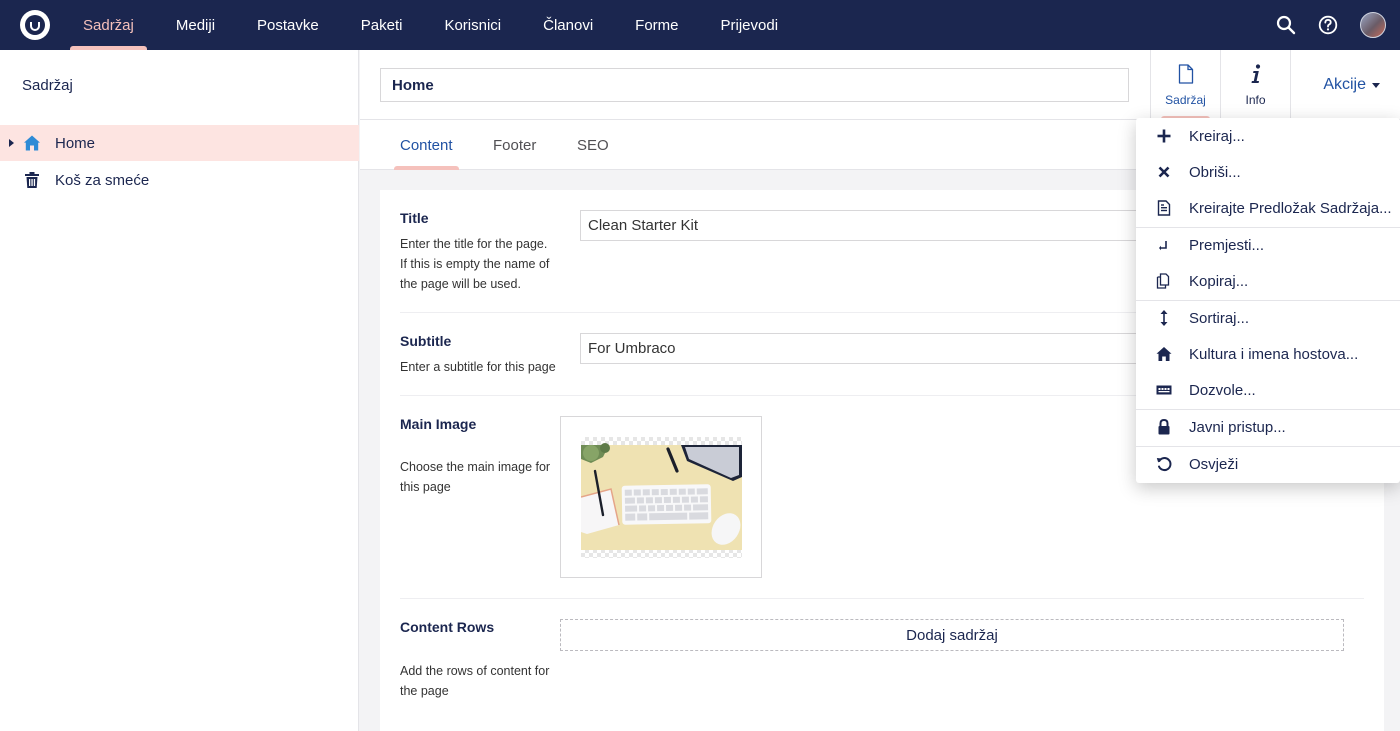  What do you see at coordinates (426, 341) in the screenshot?
I see `property-label: Subtitle` at bounding box center [426, 341].